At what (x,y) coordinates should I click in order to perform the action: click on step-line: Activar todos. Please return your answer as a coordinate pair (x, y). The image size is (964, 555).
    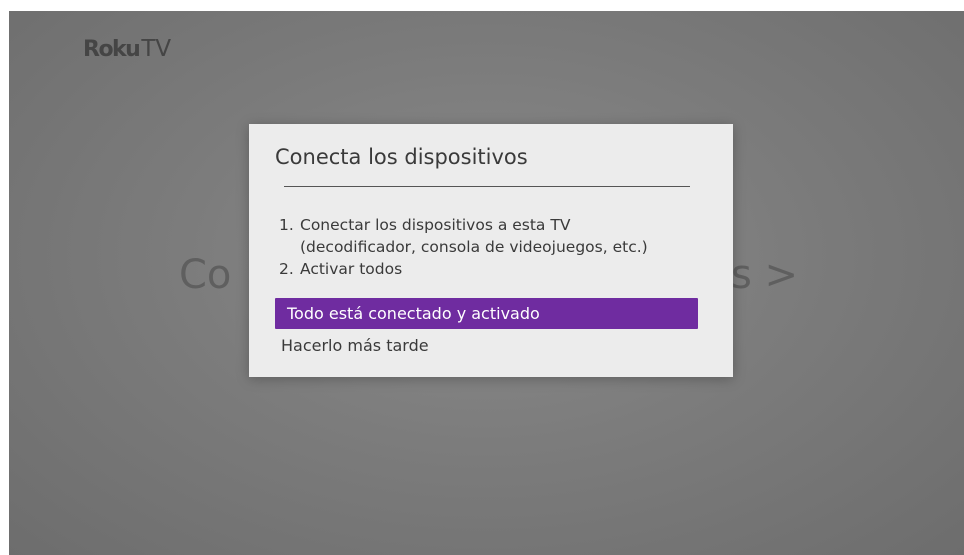
    Looking at the image, I should click on (351, 269).